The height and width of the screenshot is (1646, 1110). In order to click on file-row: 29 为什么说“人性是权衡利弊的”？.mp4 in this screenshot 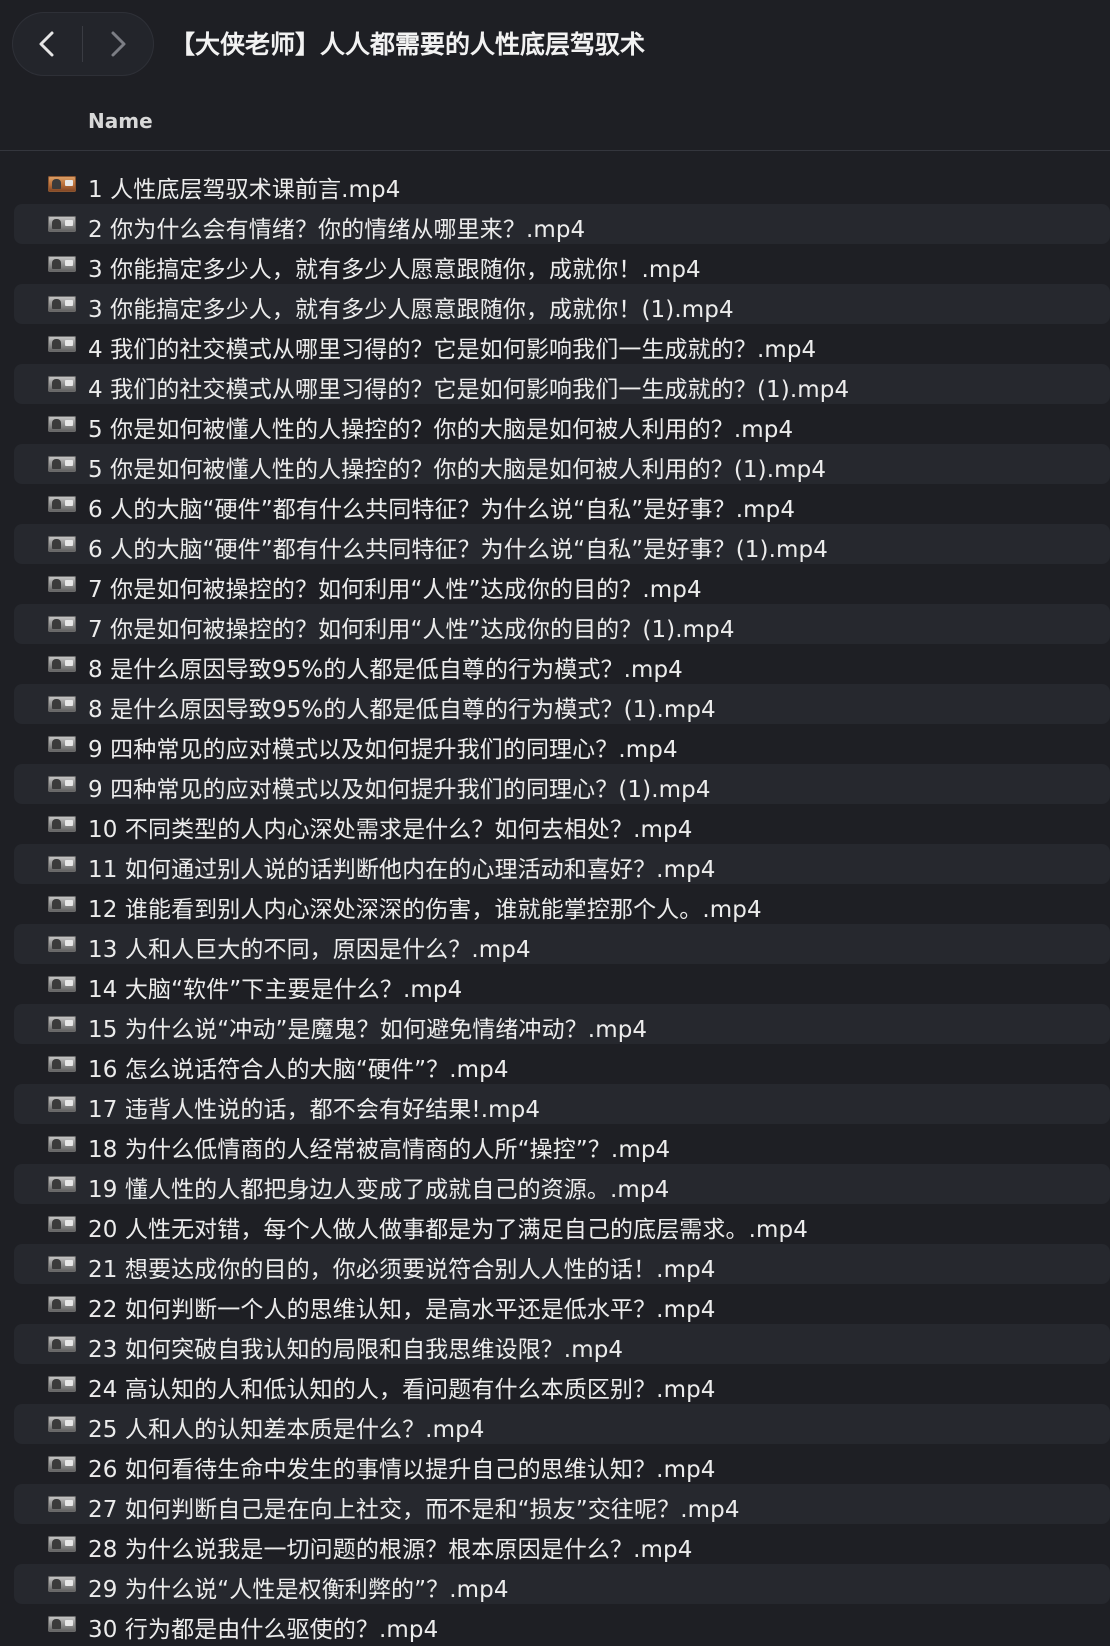, I will do `click(562, 1584)`.